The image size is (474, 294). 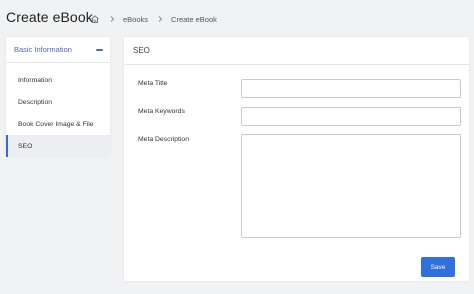 I want to click on meta-keywords-label: Meta Keywords, so click(x=161, y=111).